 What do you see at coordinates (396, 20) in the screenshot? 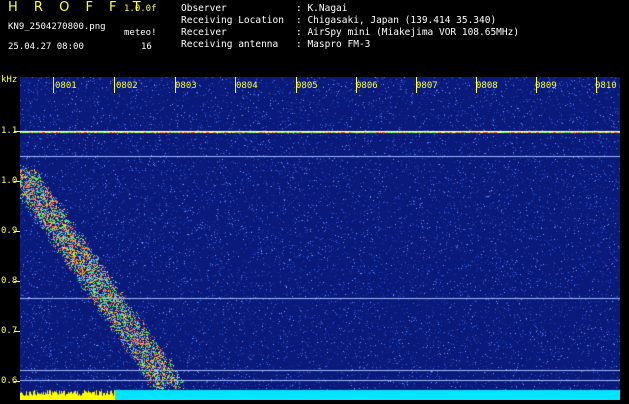
I see `location-value: : Chigasaki, Japan (139.414 35.340)` at bounding box center [396, 20].